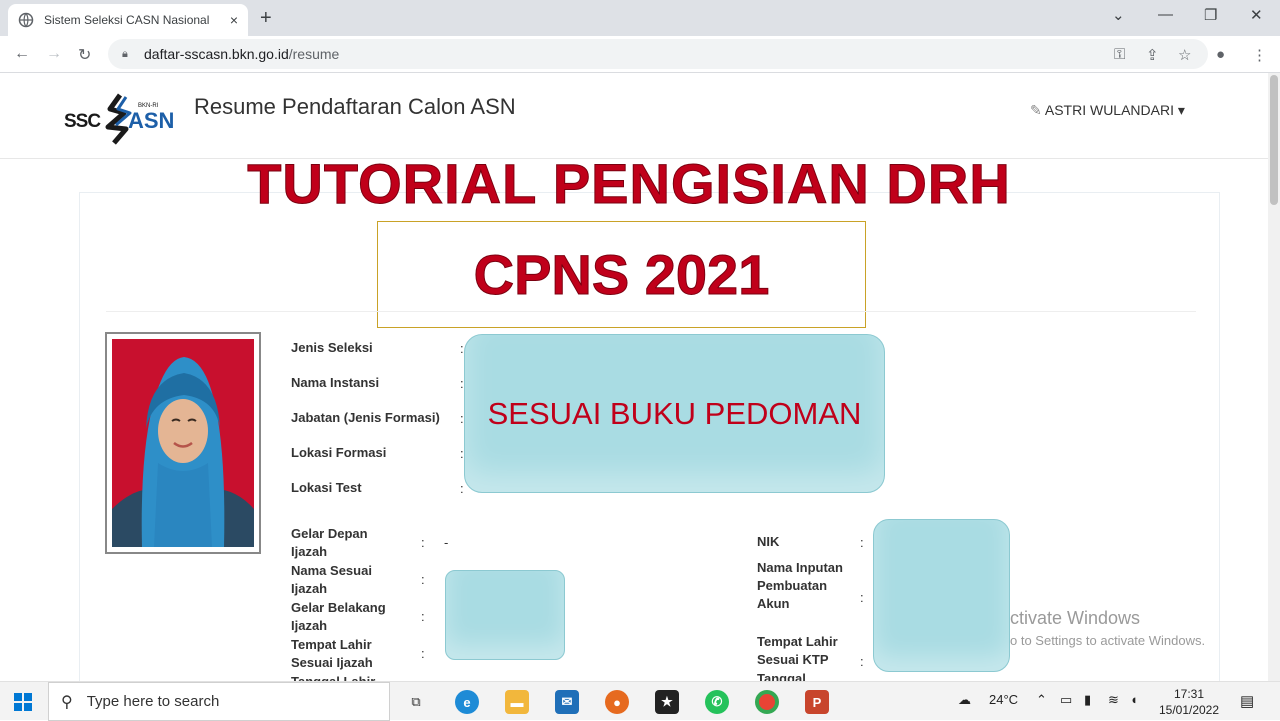 The height and width of the screenshot is (721, 1280). I want to click on page-scrollbar, so click(1274, 377).